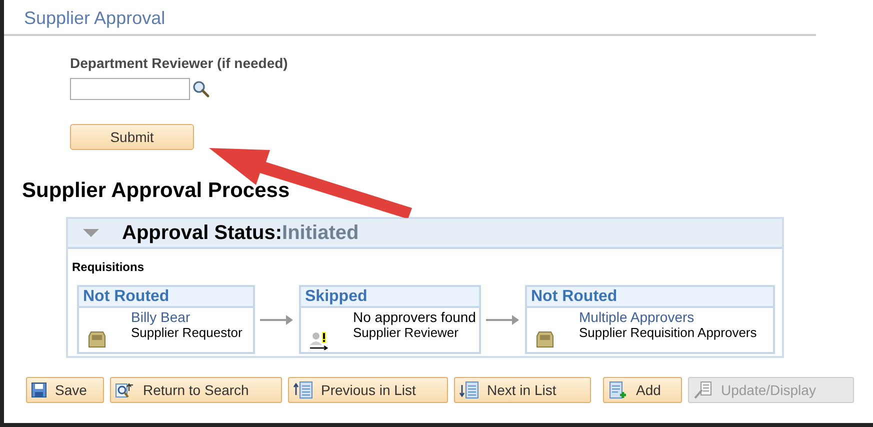 The image size is (873, 427). I want to click on step-role: Supplier Reviewer, so click(406, 333).